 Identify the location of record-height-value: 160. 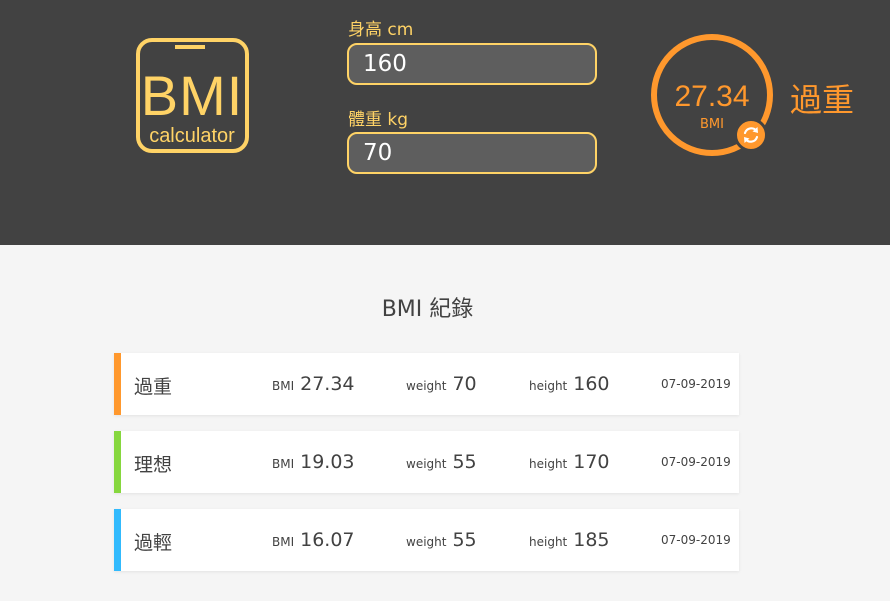
(591, 384).